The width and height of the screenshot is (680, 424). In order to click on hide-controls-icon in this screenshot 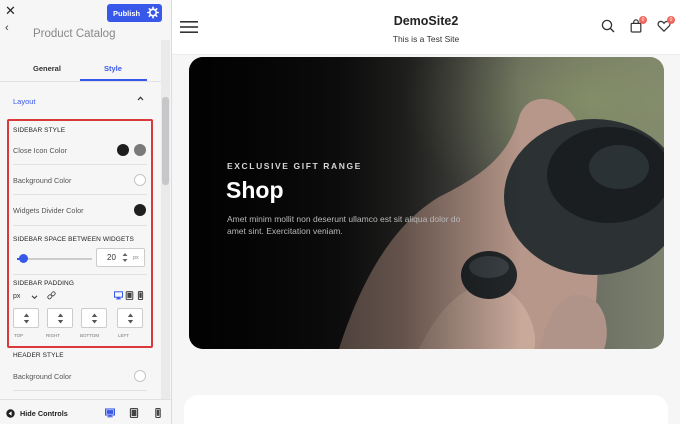, I will do `click(10, 413)`.